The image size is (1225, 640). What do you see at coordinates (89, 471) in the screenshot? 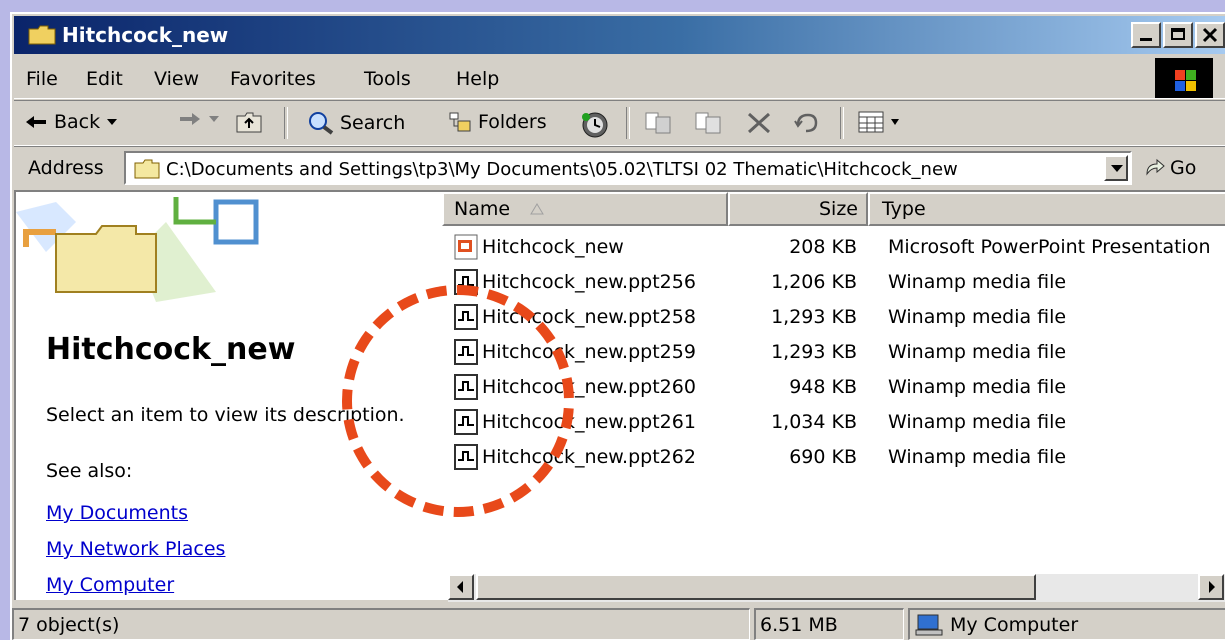
I see `see-also-label: See also:` at bounding box center [89, 471].